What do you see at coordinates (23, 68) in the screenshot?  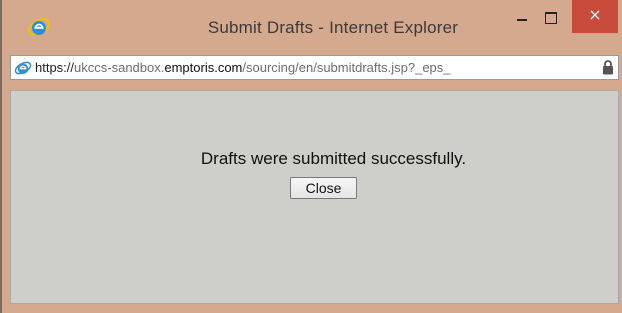 I see `internet-explorer-icon` at bounding box center [23, 68].